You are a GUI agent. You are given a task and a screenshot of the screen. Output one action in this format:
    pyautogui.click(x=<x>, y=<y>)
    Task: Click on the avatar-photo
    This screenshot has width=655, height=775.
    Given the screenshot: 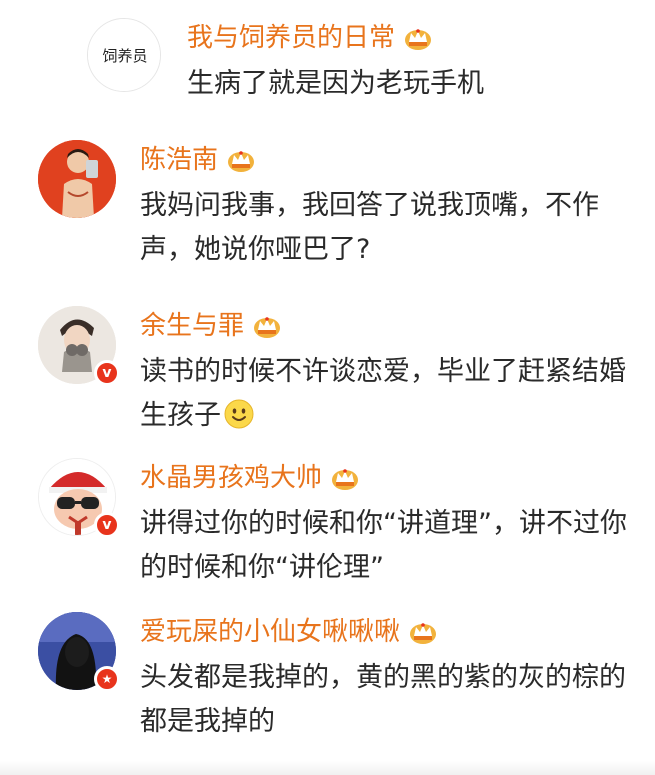 What is the action you would take?
    pyautogui.click(x=77, y=179)
    